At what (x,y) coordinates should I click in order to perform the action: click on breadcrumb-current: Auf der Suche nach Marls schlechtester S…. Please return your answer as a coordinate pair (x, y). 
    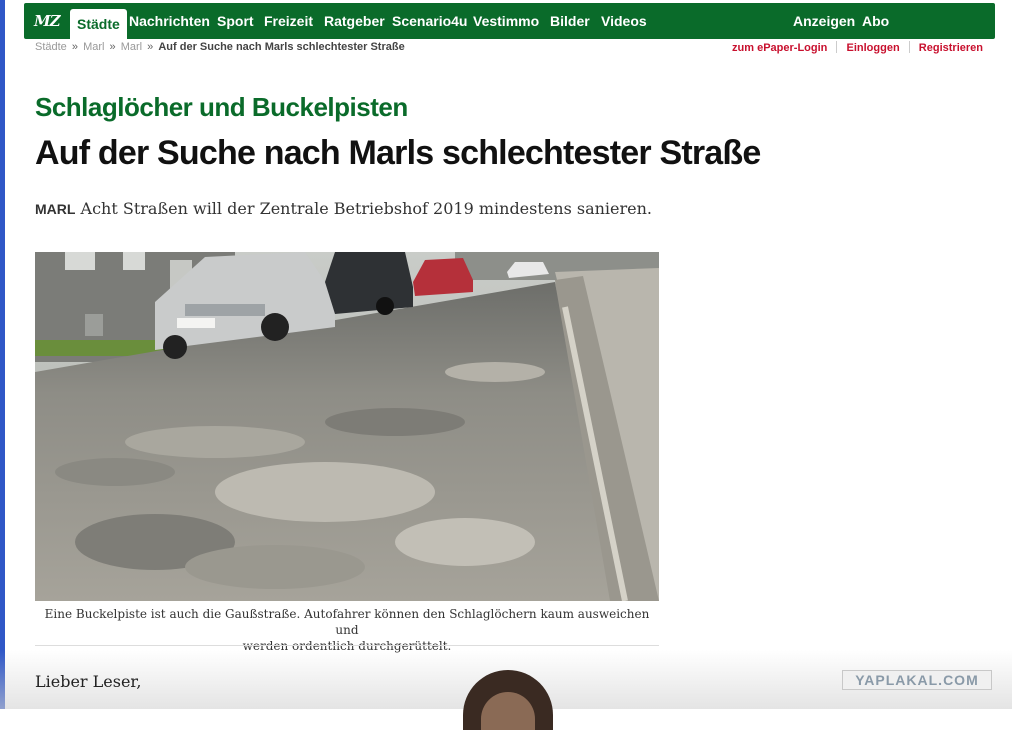
    Looking at the image, I should click on (281, 47).